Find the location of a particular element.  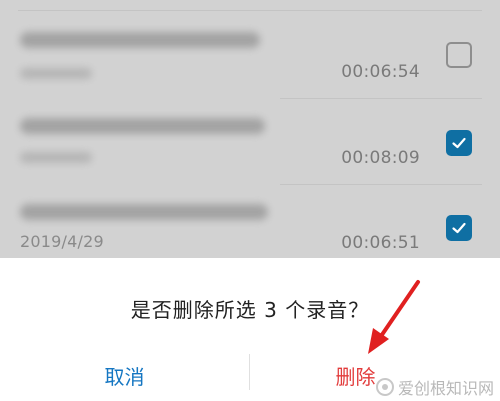

cancel-button: 取消 is located at coordinates (124, 375).